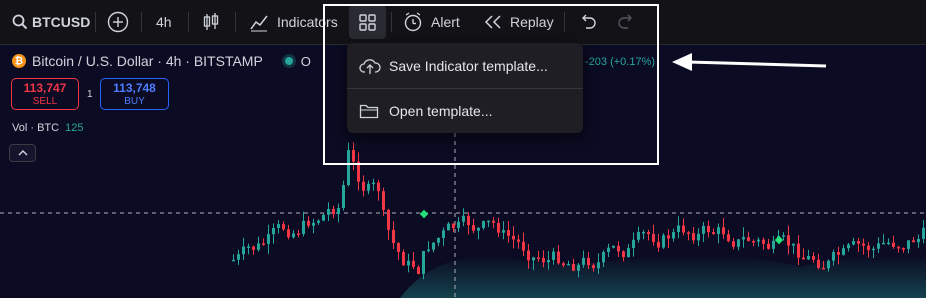 This screenshot has height=298, width=926. Describe the element at coordinates (663, 276) in the screenshot. I see `volume-glow` at that location.